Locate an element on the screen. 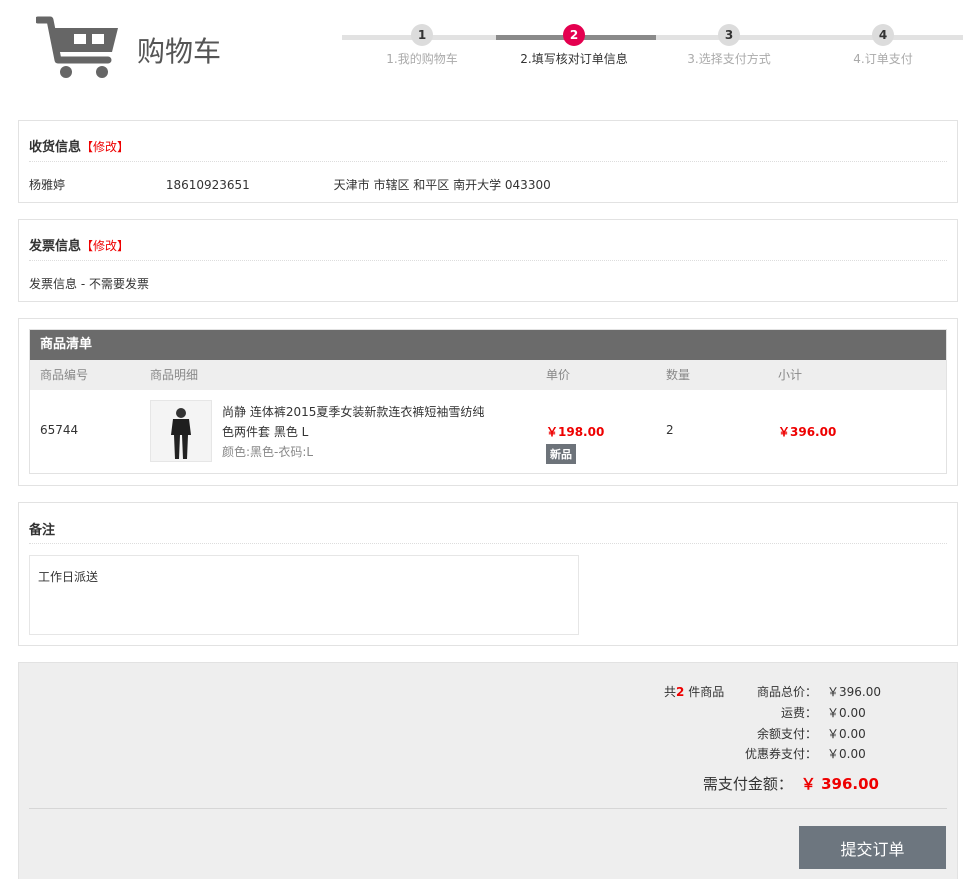 The image size is (963, 879). step-3: 3 3.选择支付方式 is located at coordinates (729, 45).